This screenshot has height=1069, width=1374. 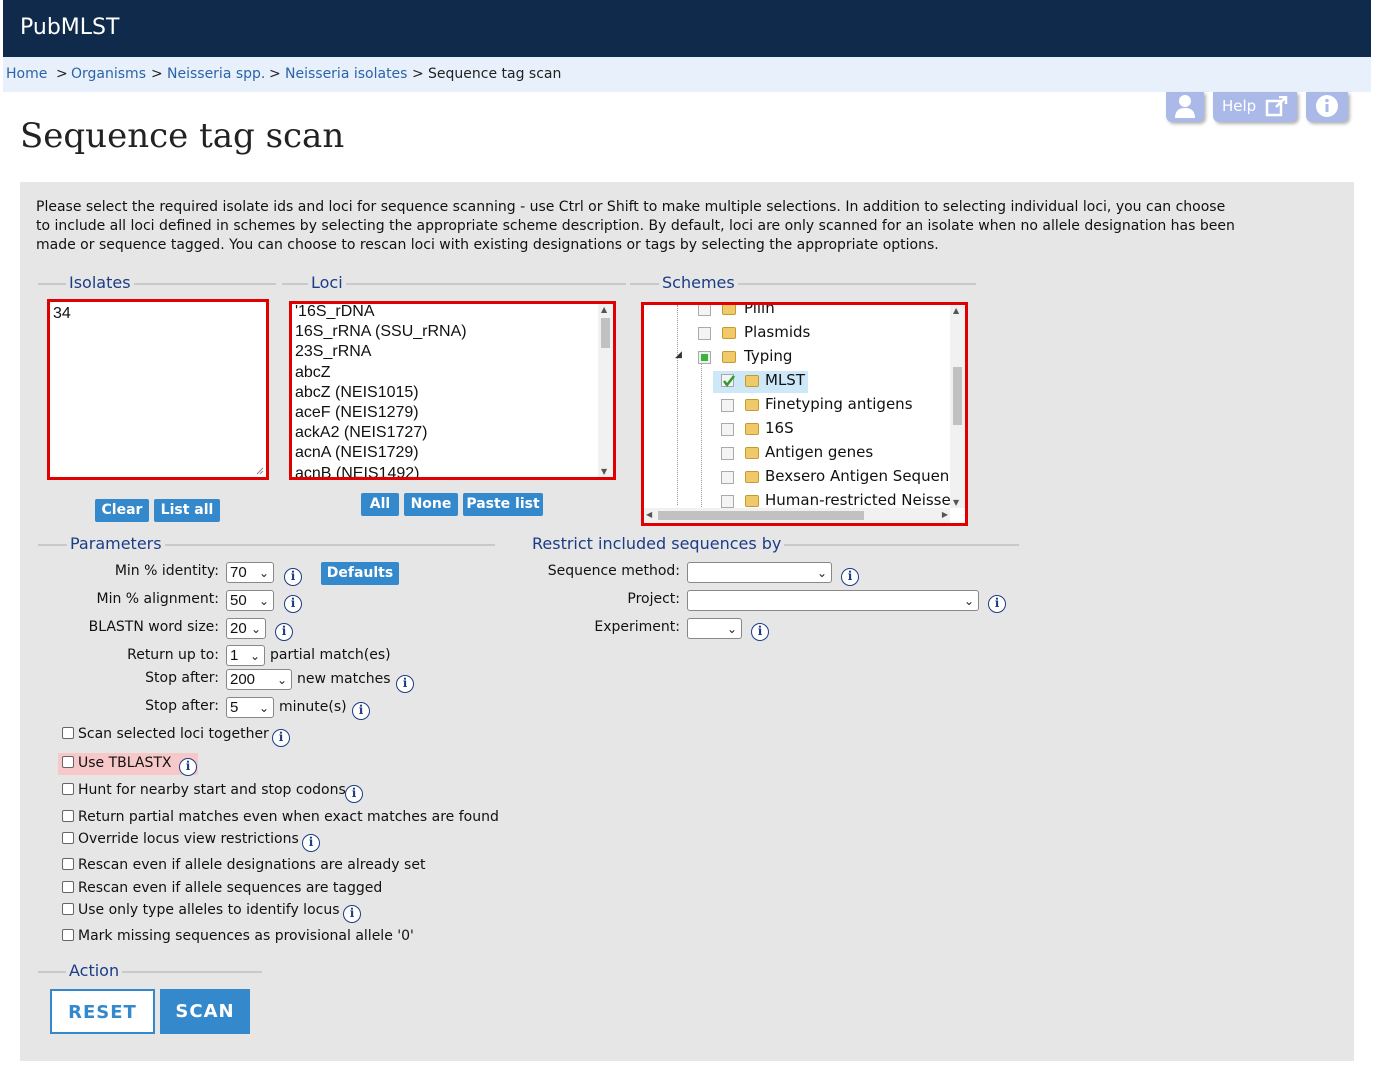 What do you see at coordinates (216, 74) in the screenshot?
I see `breadcrumb-neisseria-spp: Neisseria spp.` at bounding box center [216, 74].